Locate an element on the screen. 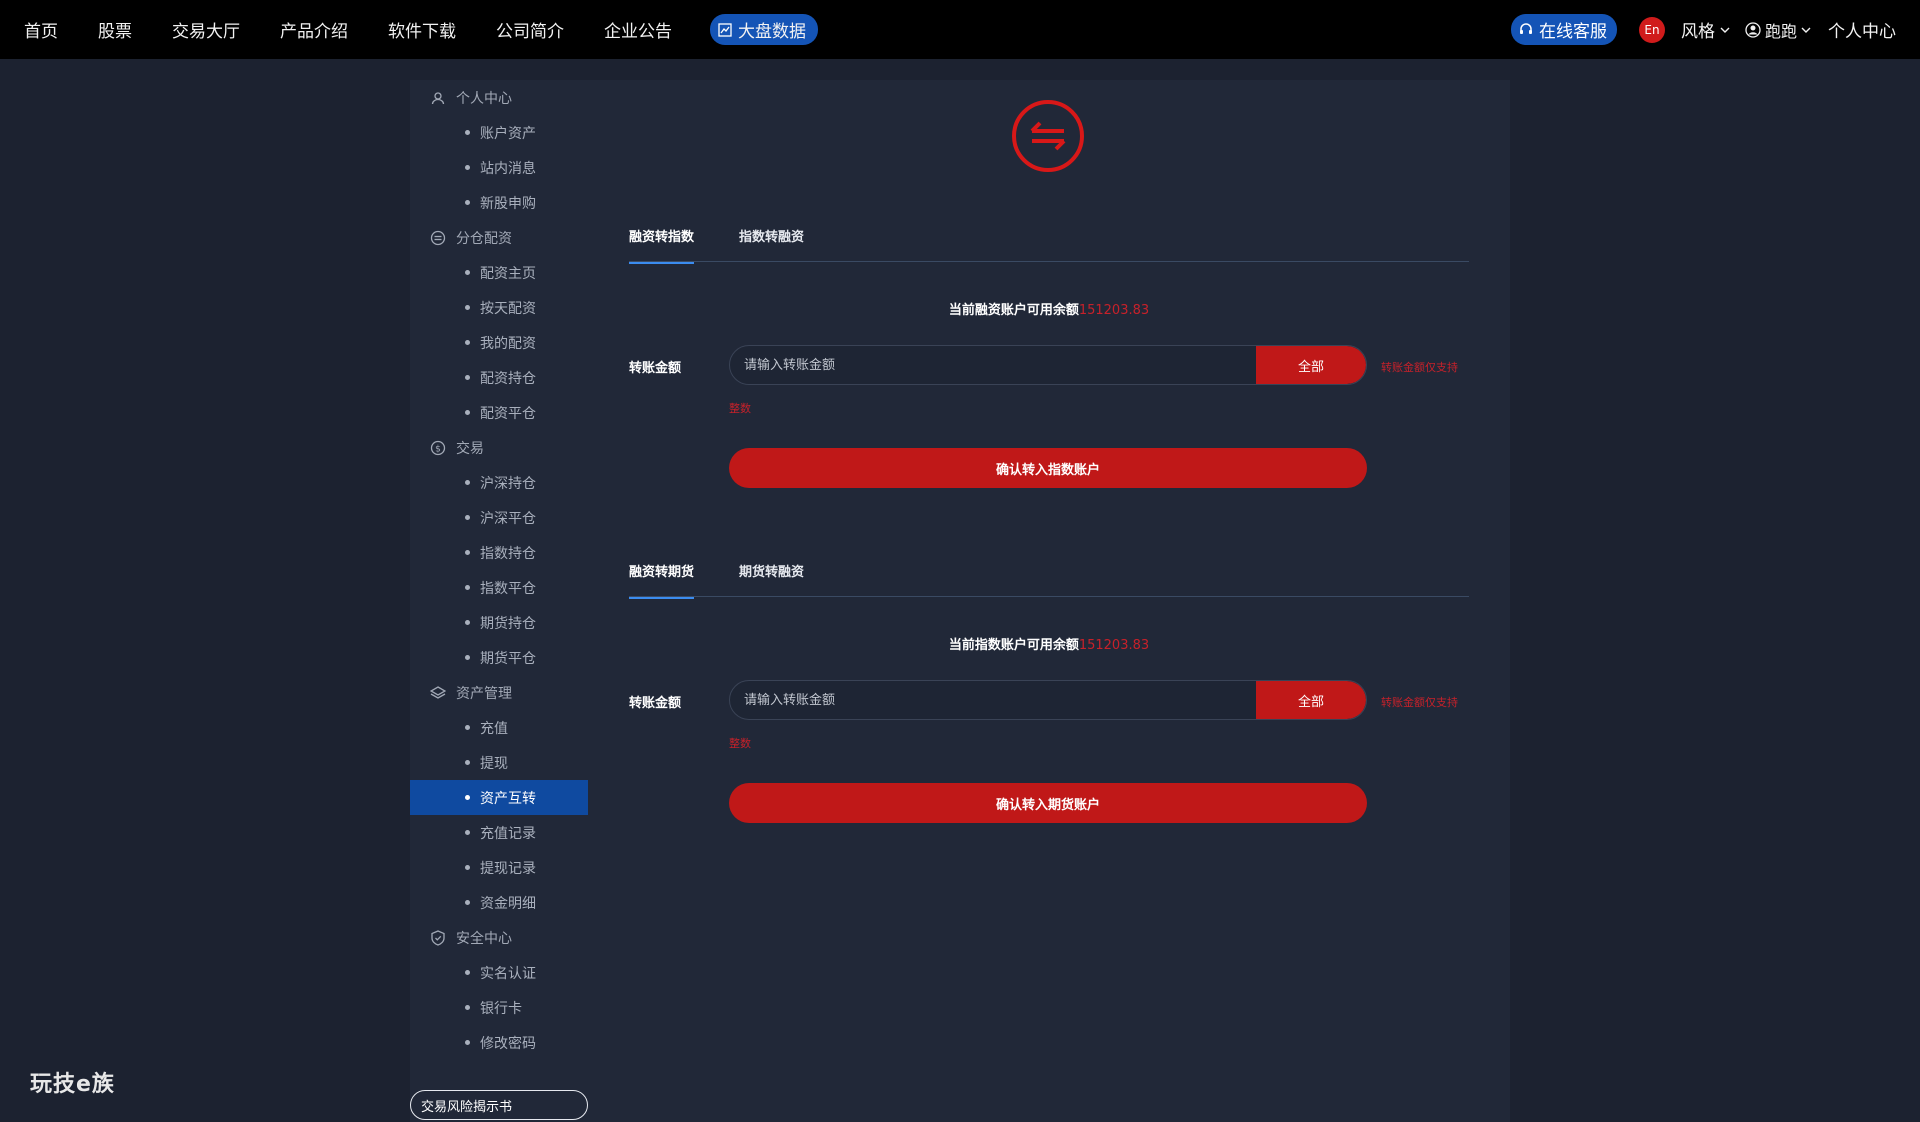  nav-products: 产品介绍 is located at coordinates (314, 29).